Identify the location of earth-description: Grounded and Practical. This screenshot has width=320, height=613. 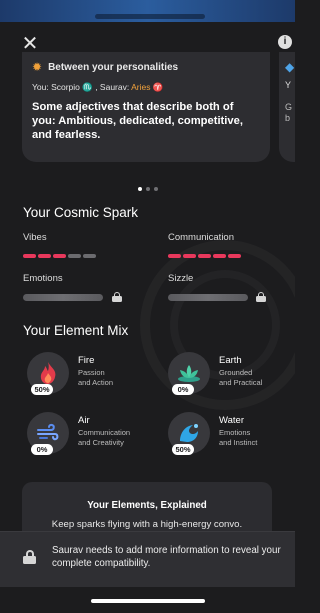
(254, 377).